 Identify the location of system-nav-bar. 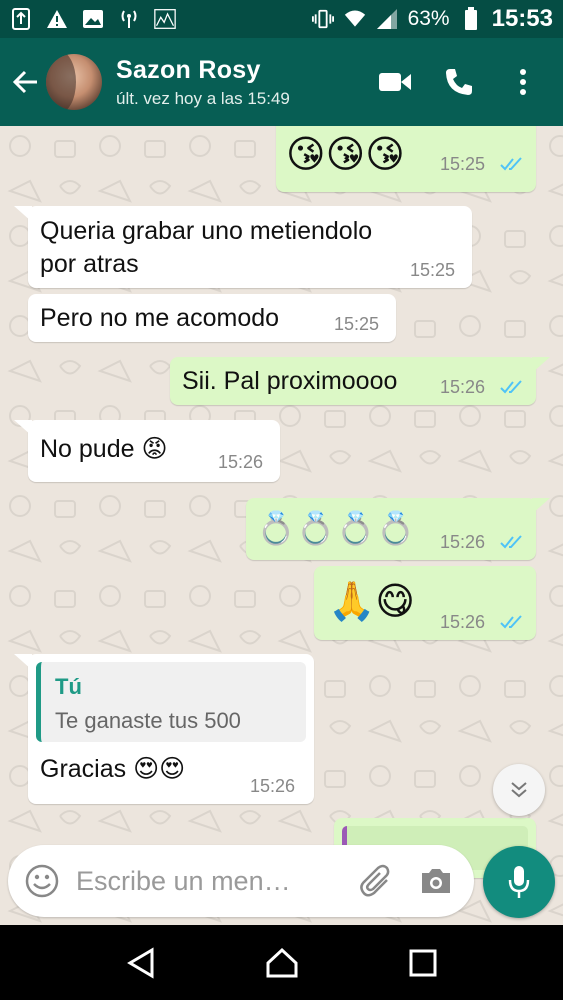
(281, 962).